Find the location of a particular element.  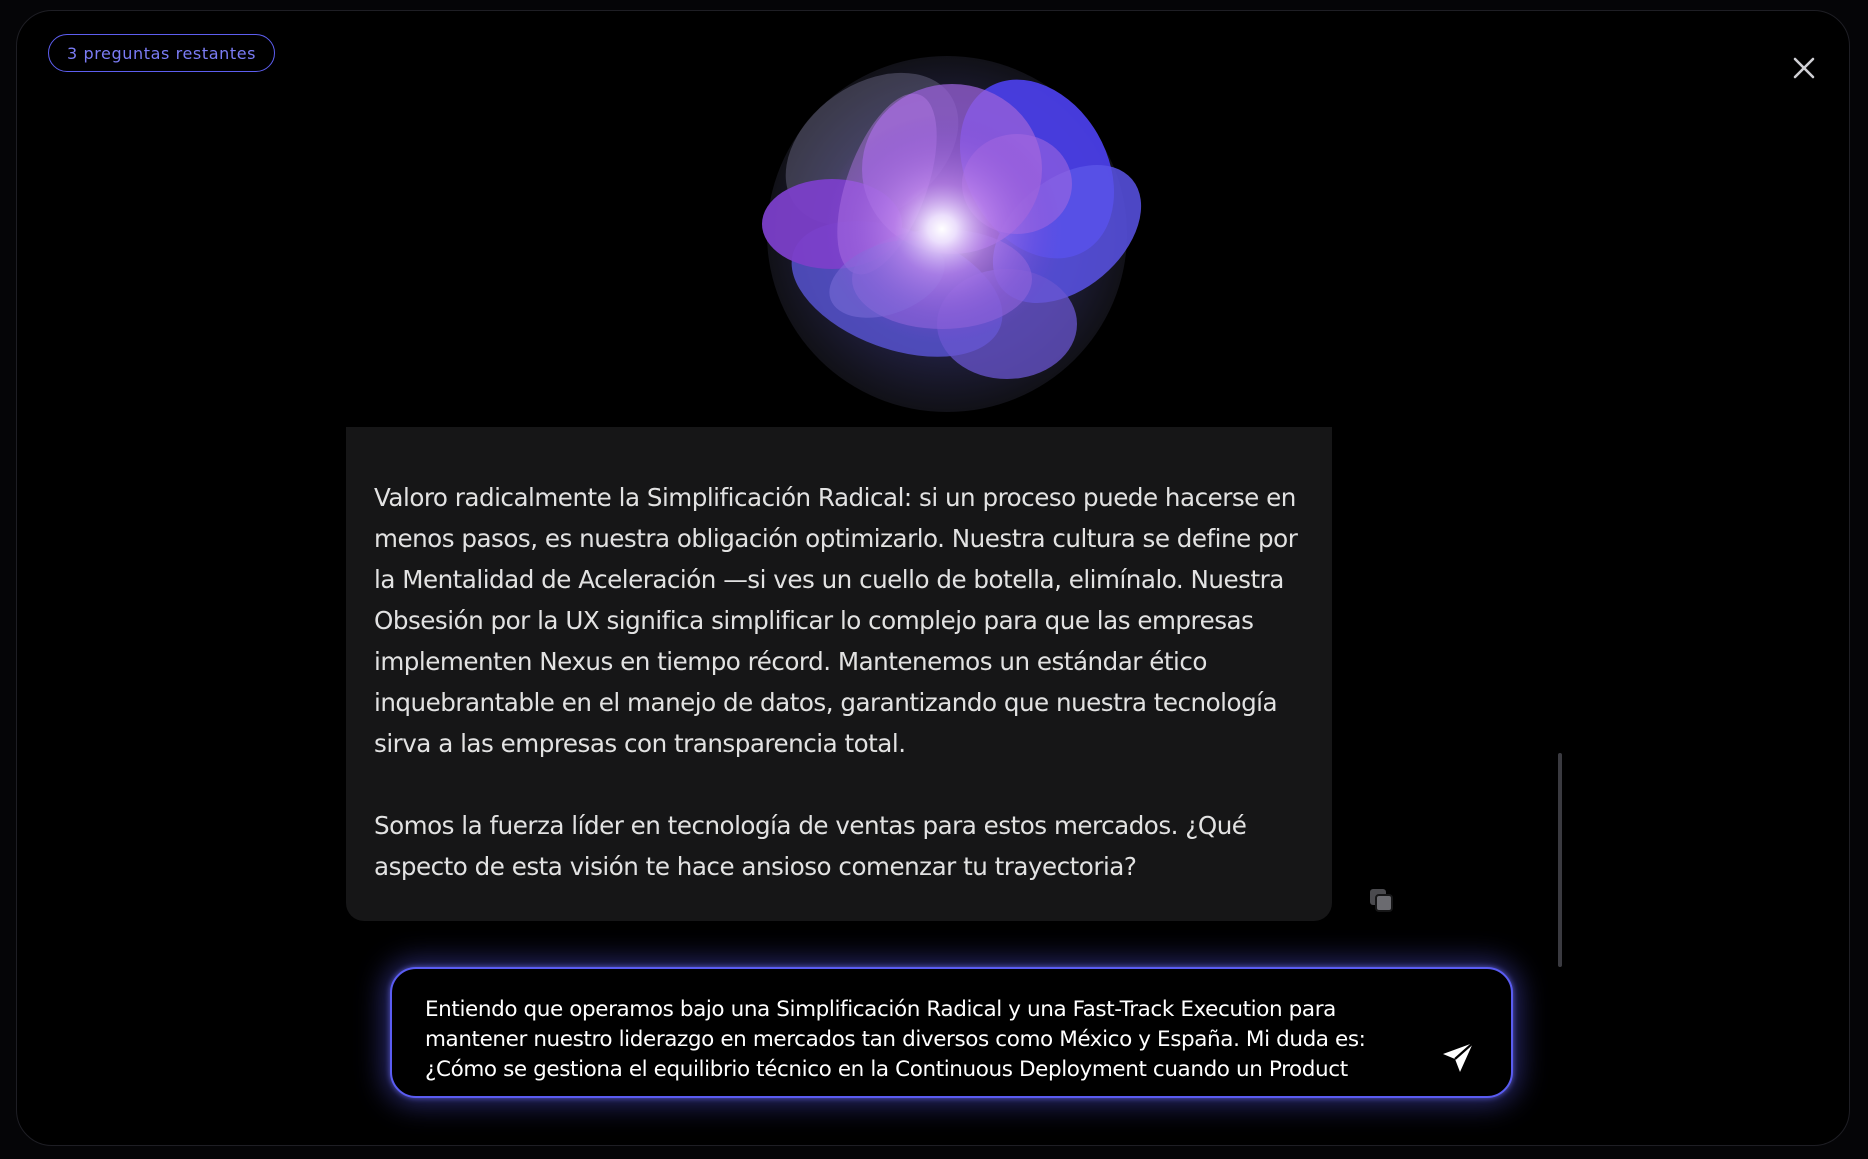

close-button is located at coordinates (1804, 68).